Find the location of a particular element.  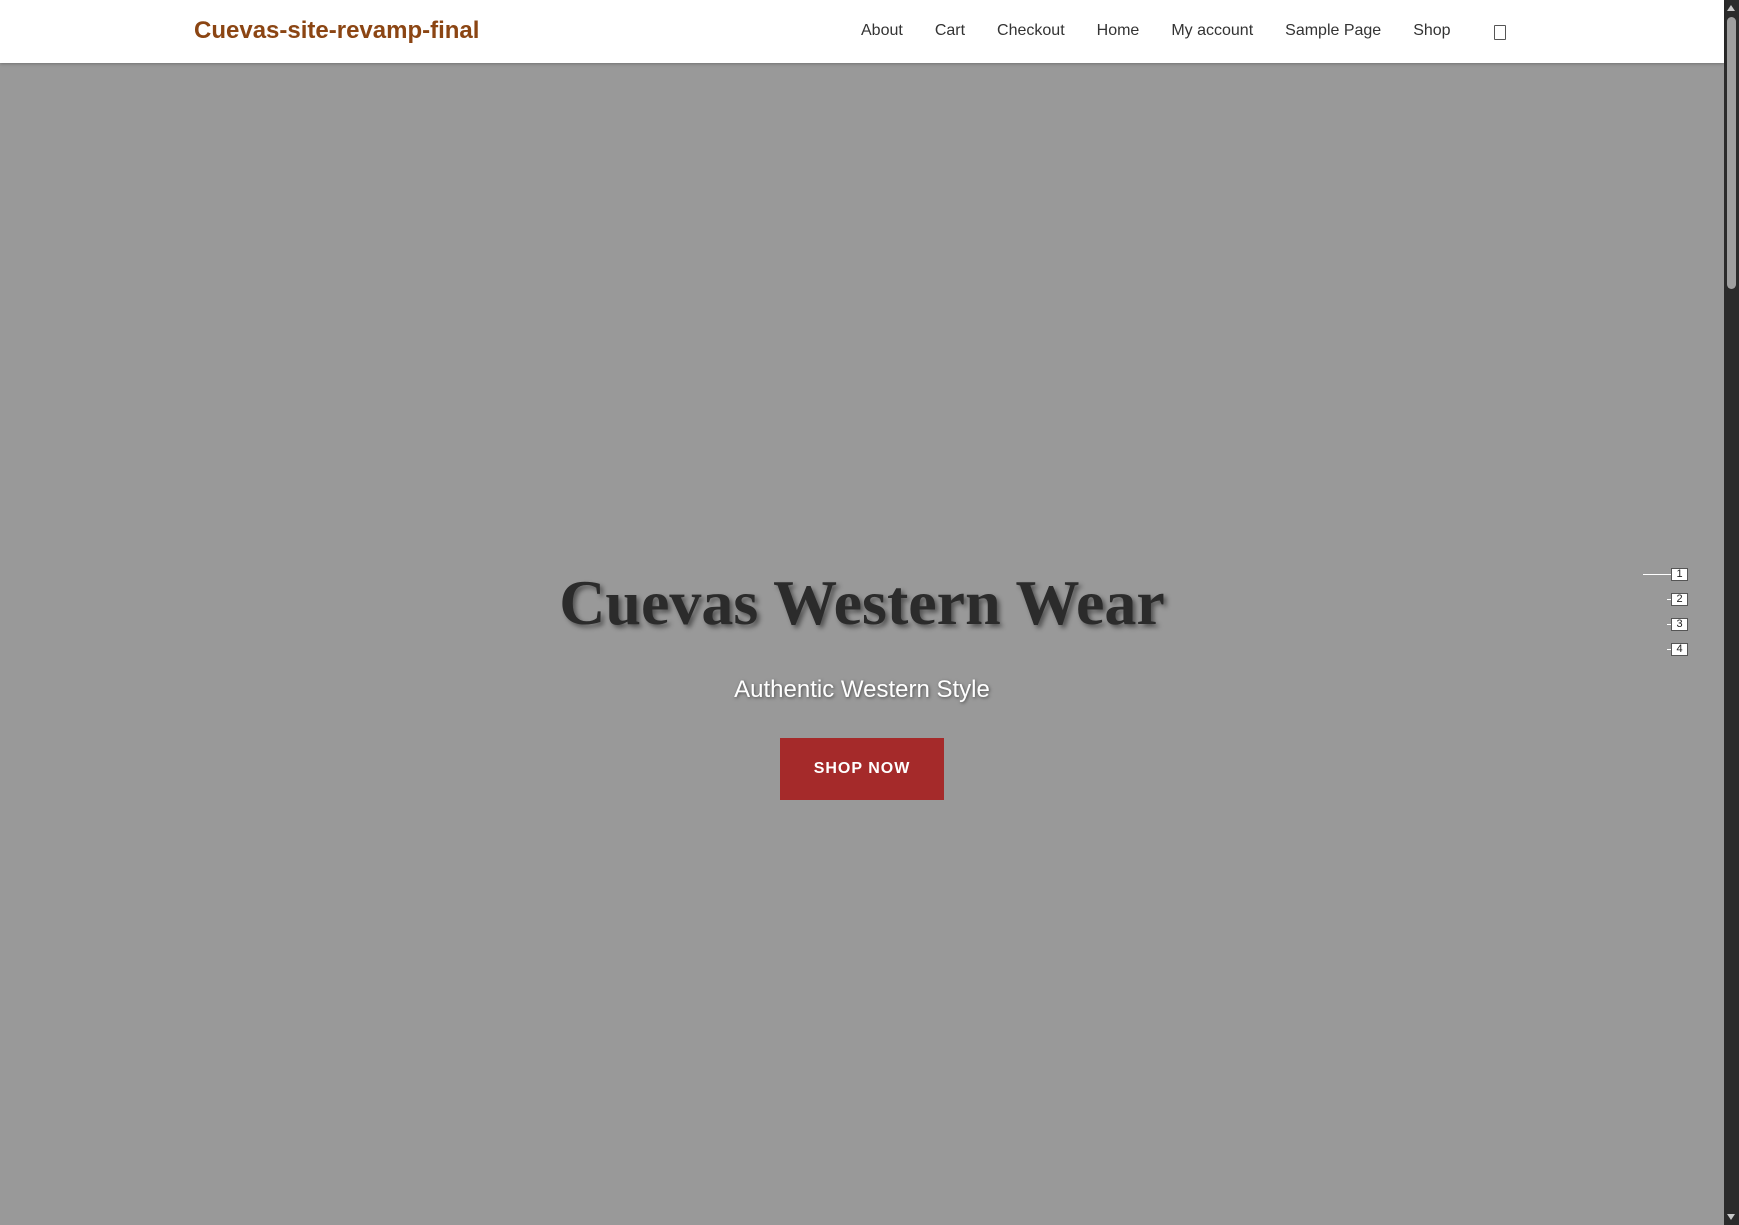

nav-link-cart: Cart is located at coordinates (950, 31).